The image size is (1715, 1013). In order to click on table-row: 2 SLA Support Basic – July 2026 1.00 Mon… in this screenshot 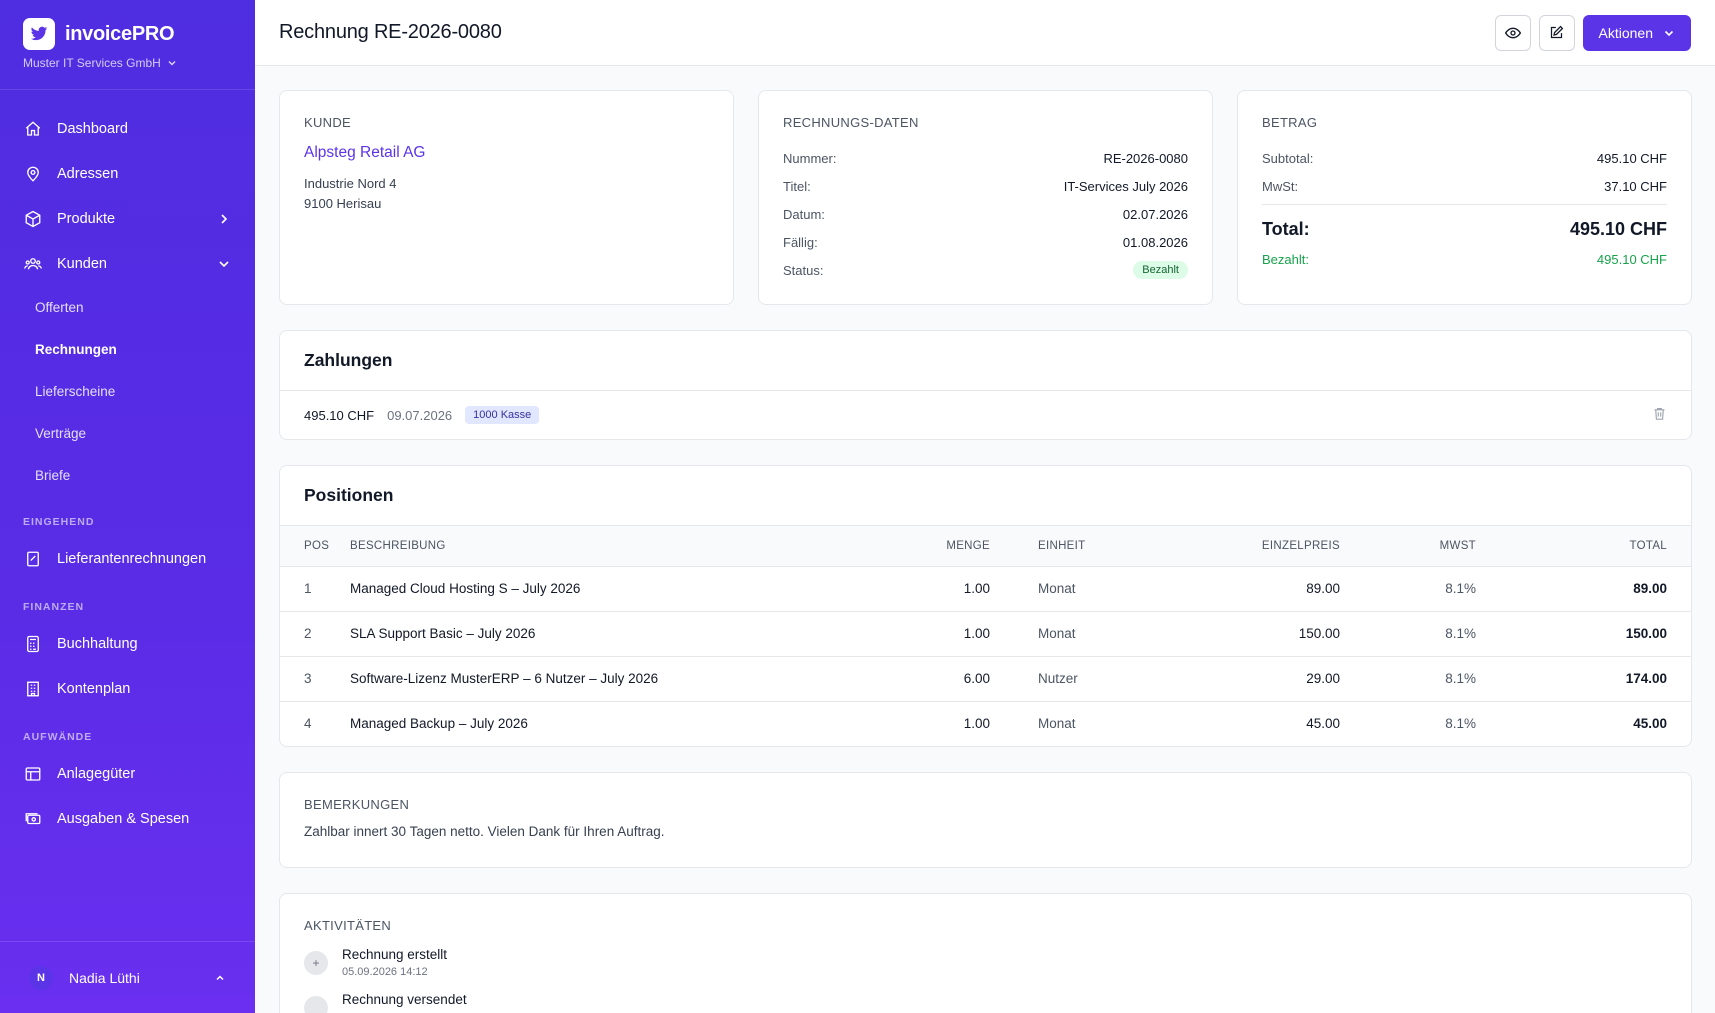, I will do `click(985, 634)`.